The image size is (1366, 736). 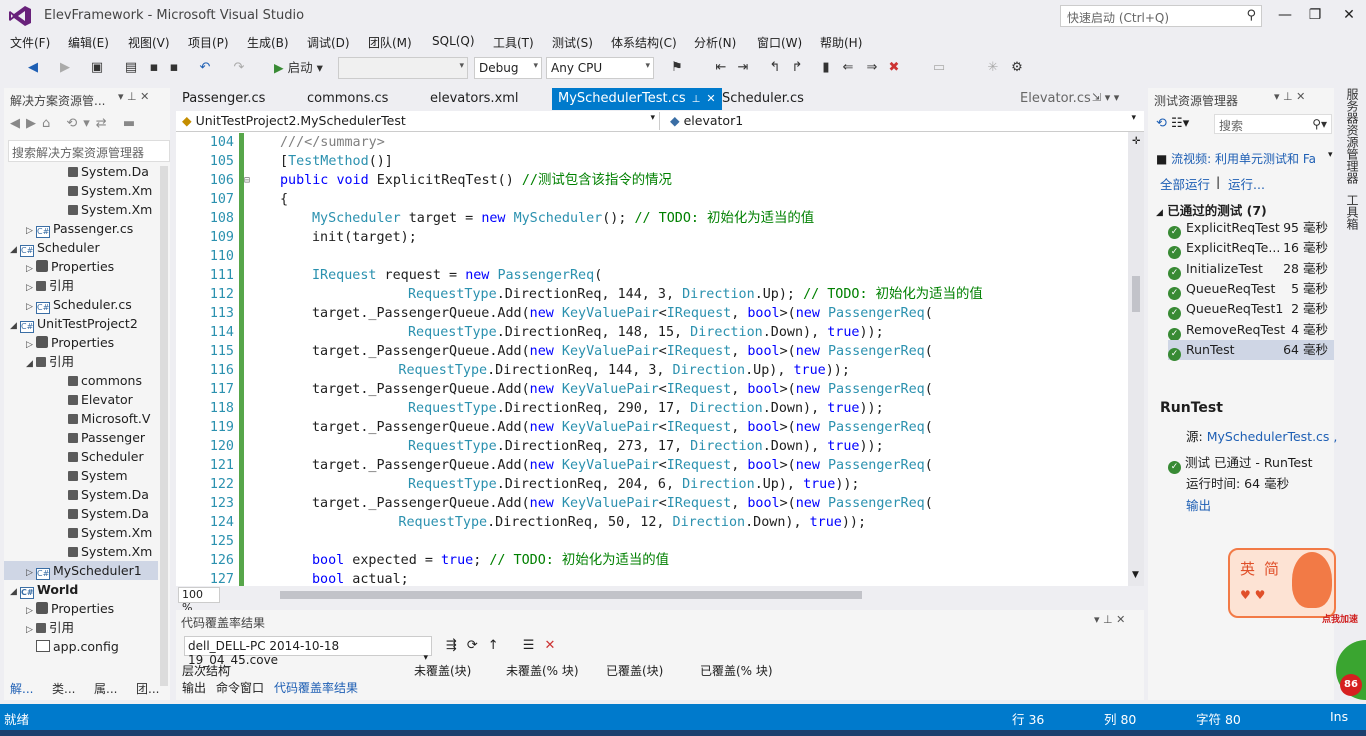 I want to click on member-combo: ◆ elevator1 ▾, so click(x=903, y=121).